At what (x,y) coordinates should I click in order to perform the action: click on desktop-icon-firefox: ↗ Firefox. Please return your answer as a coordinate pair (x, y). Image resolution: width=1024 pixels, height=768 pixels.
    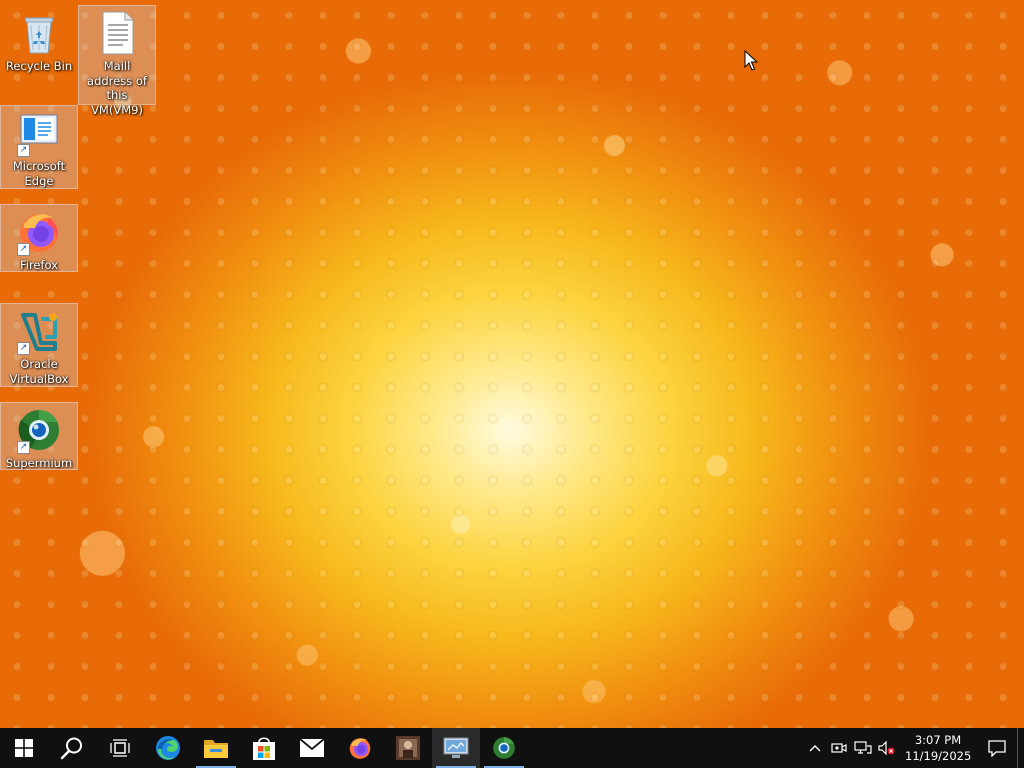
    Looking at the image, I should click on (39, 238).